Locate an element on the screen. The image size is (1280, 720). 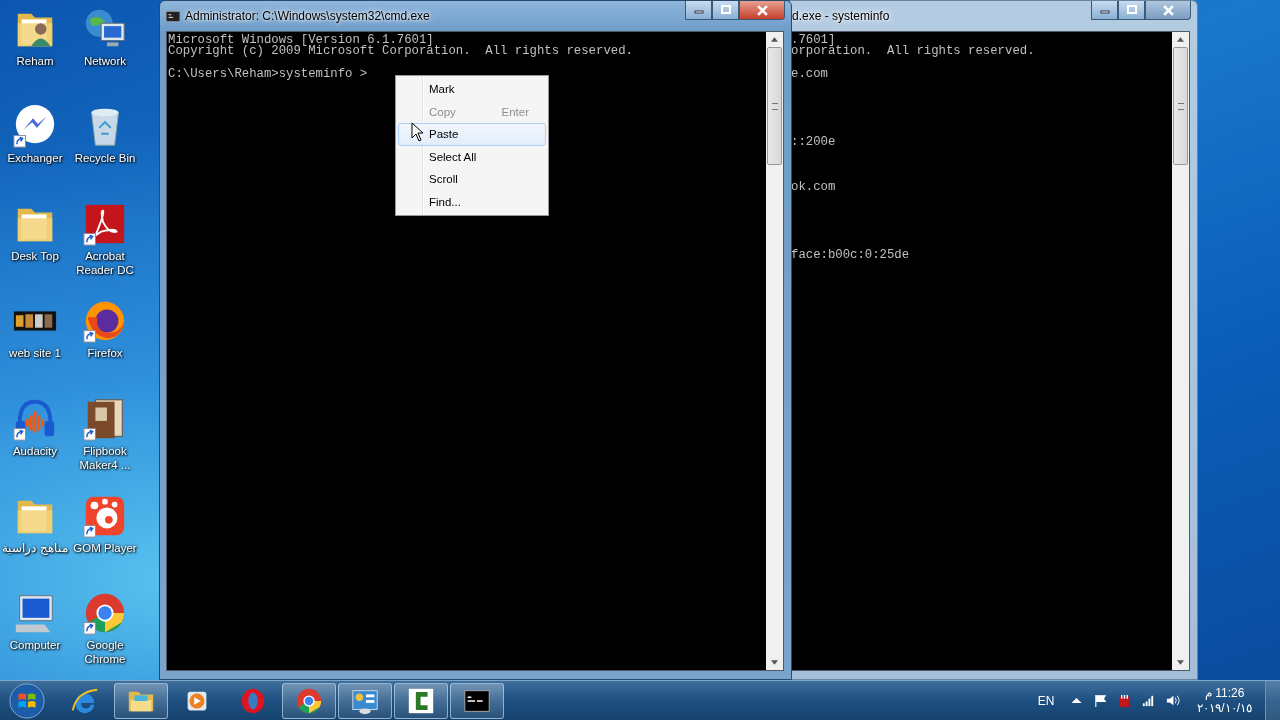
menu-item: Paste is located at coordinates (472, 134).